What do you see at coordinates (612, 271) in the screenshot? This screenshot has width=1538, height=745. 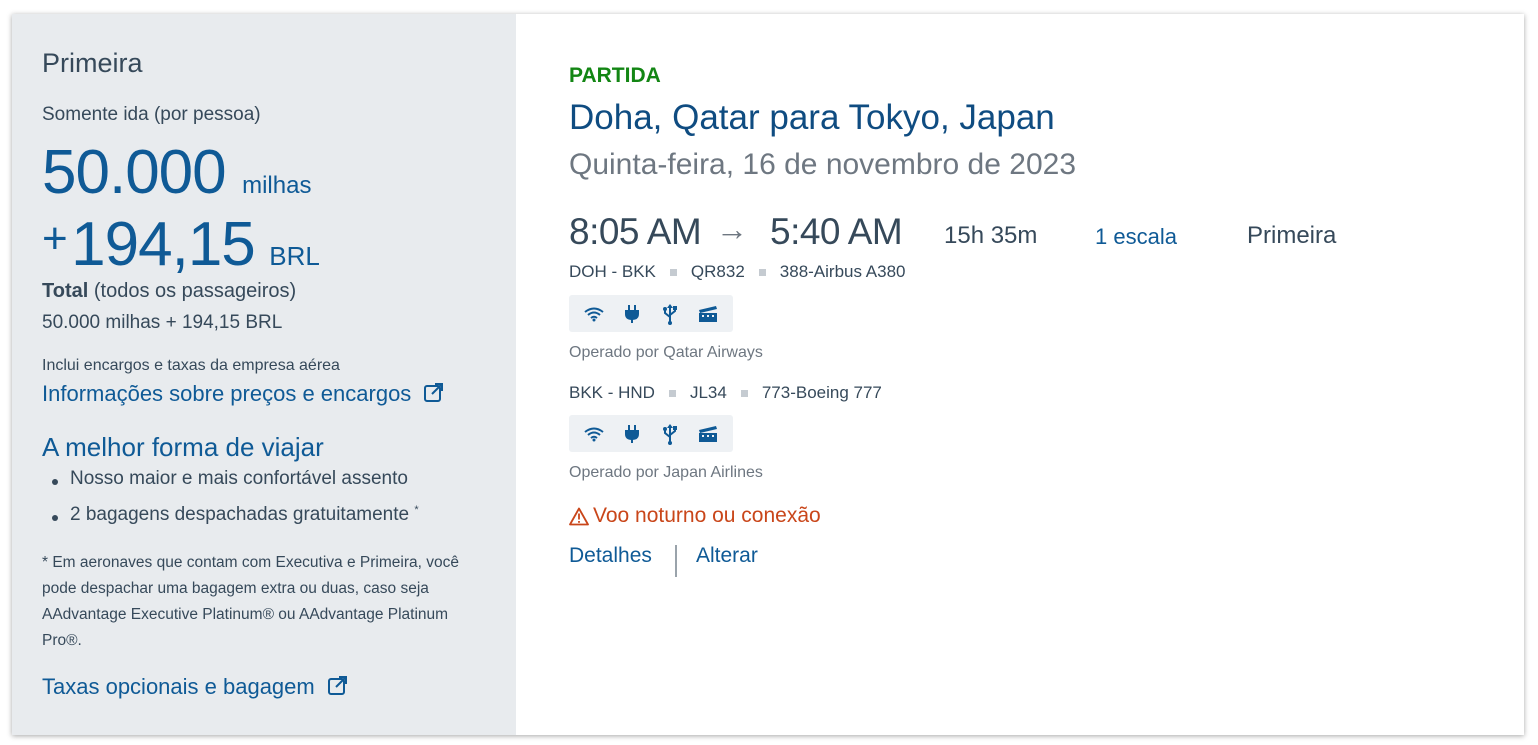 I see `segment-route: DOH - BKK` at bounding box center [612, 271].